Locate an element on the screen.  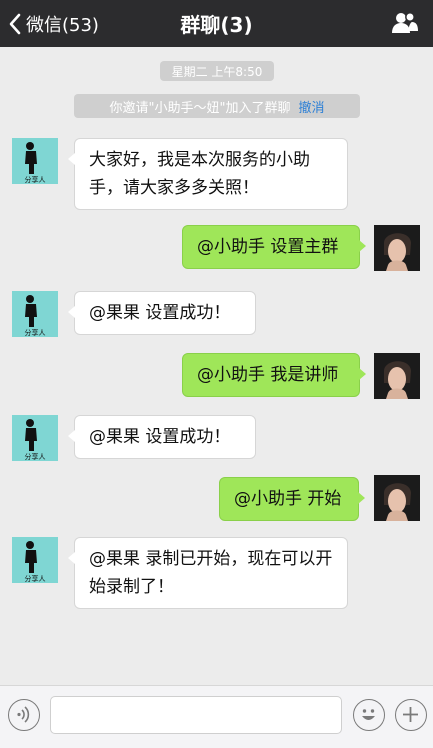
system-notice: 你邀请"小助手～妞"加入了群聊 撤消 is located at coordinates (217, 106).